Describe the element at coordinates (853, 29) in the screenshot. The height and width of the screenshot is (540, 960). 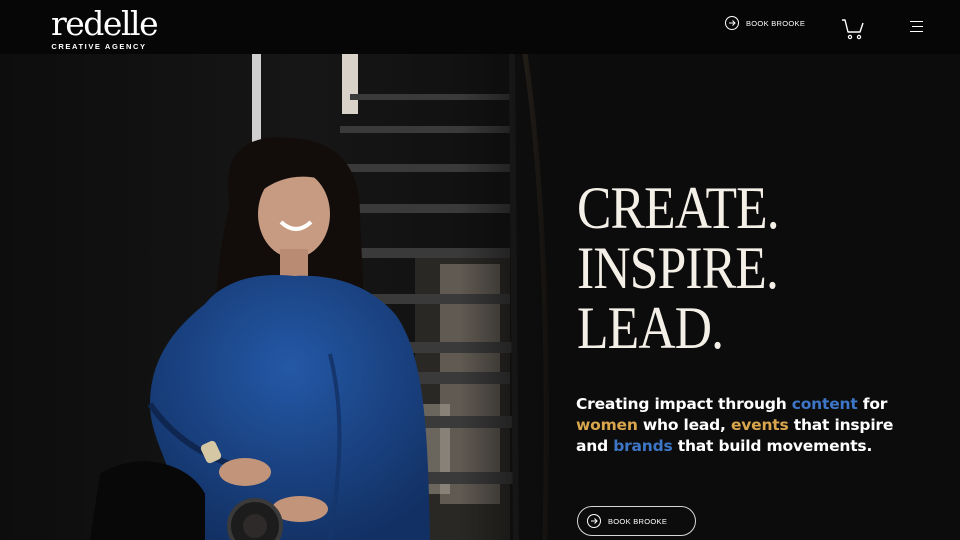
I see `cart-icon` at that location.